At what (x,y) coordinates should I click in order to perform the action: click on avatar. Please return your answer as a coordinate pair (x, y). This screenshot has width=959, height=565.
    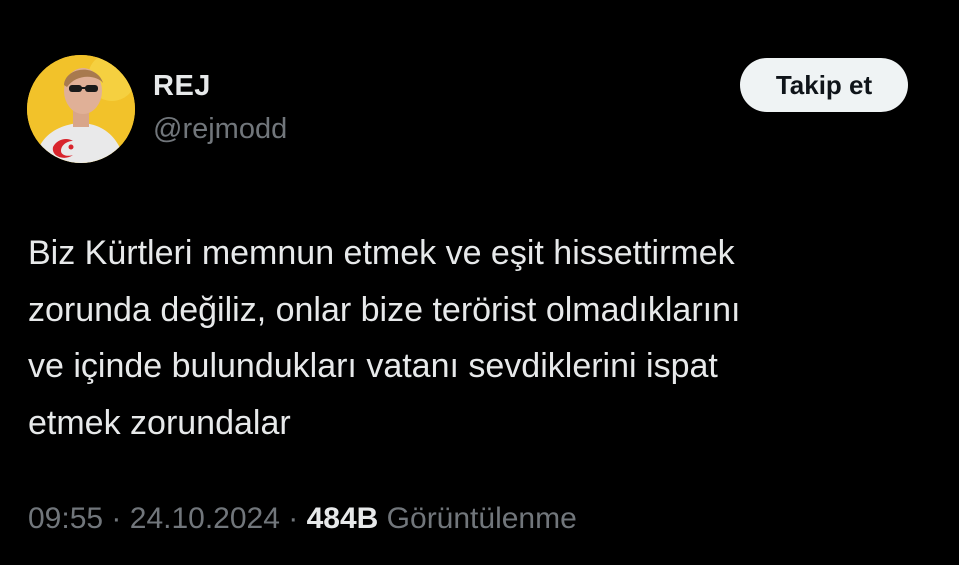
    Looking at the image, I should click on (81, 109).